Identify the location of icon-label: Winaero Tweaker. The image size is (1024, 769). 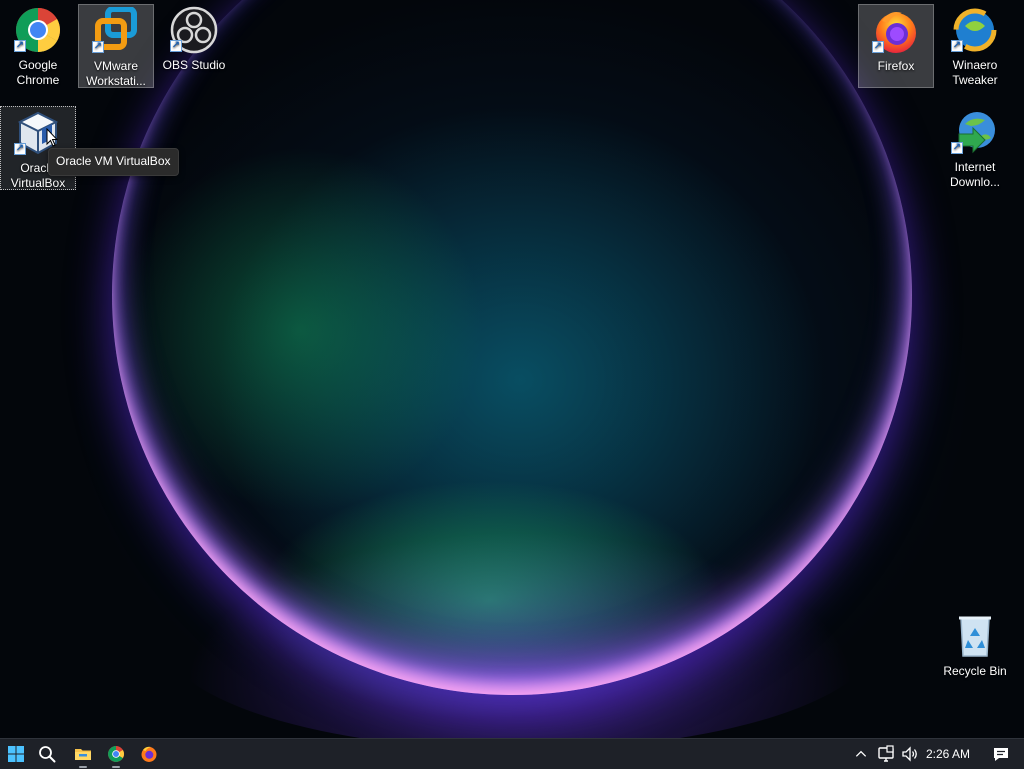
(975, 72).